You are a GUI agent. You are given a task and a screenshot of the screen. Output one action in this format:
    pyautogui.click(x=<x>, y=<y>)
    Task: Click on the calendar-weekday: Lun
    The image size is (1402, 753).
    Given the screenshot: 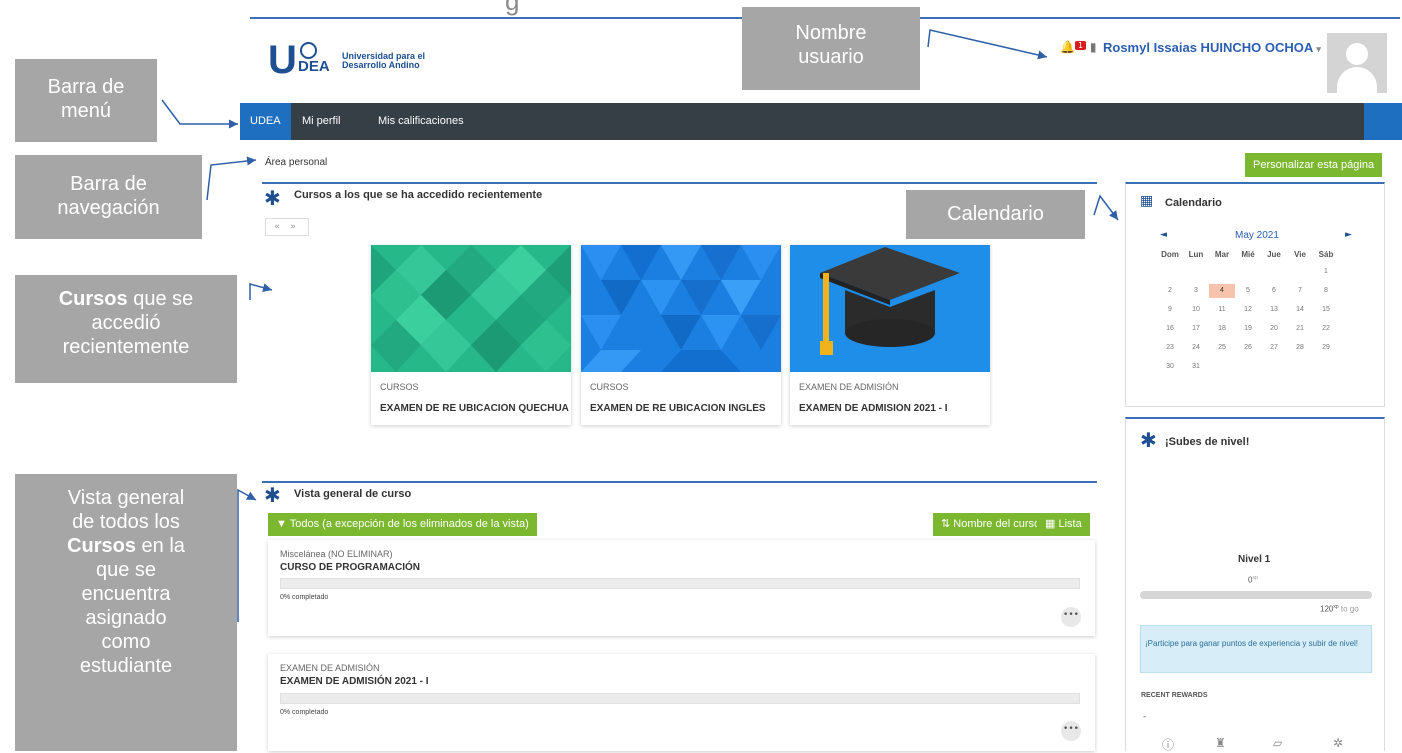 What is the action you would take?
    pyautogui.click(x=1196, y=254)
    